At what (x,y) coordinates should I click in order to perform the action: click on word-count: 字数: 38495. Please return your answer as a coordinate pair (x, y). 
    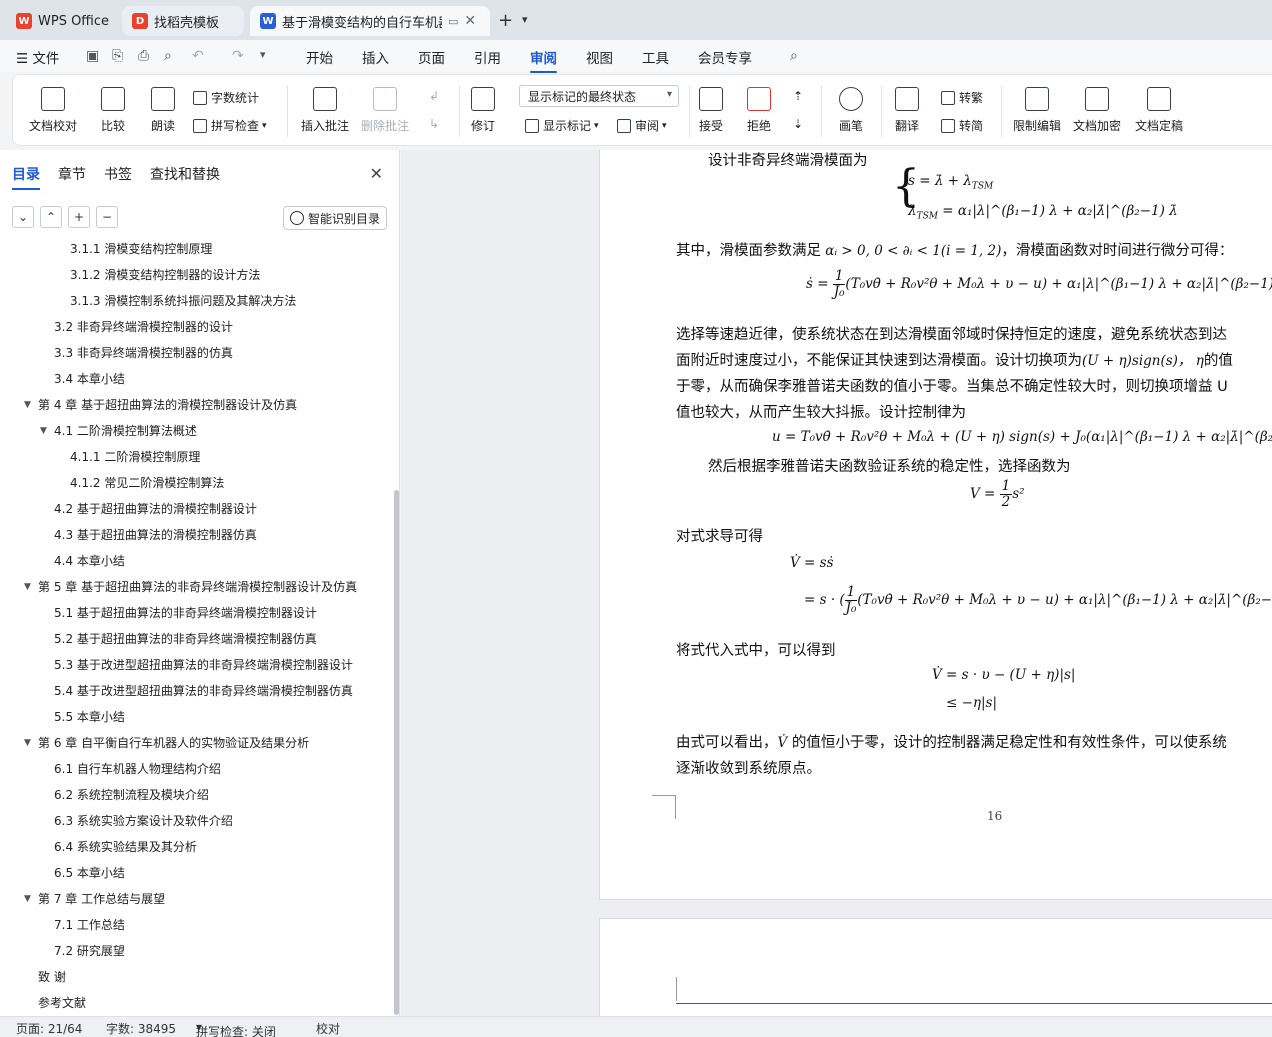
    Looking at the image, I should click on (141, 1028).